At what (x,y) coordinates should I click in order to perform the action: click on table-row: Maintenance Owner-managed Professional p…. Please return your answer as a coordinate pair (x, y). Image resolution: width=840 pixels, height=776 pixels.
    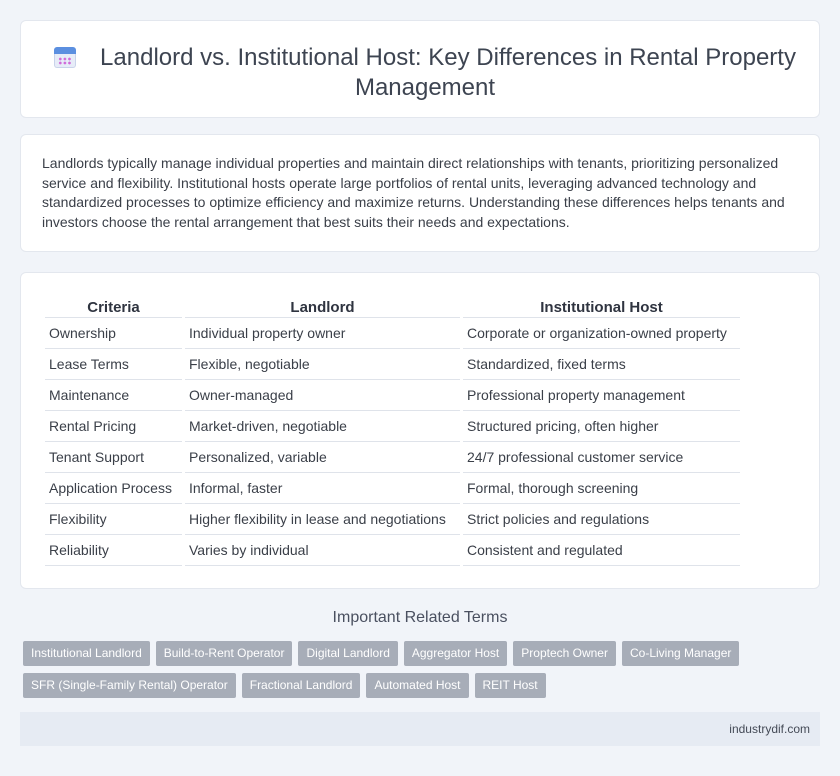
    Looking at the image, I should click on (392, 395).